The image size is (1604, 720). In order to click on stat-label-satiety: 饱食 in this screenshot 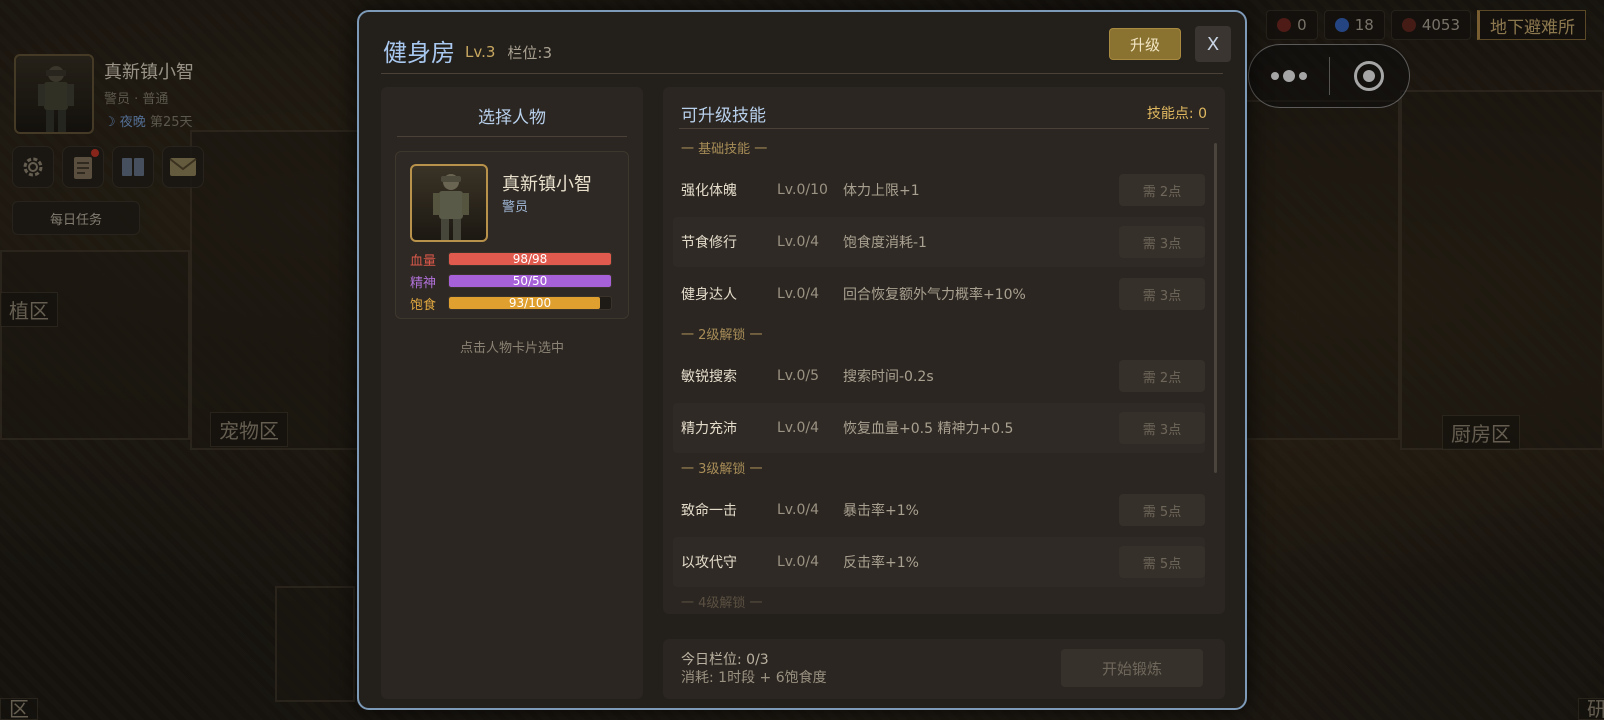, I will do `click(423, 305)`.